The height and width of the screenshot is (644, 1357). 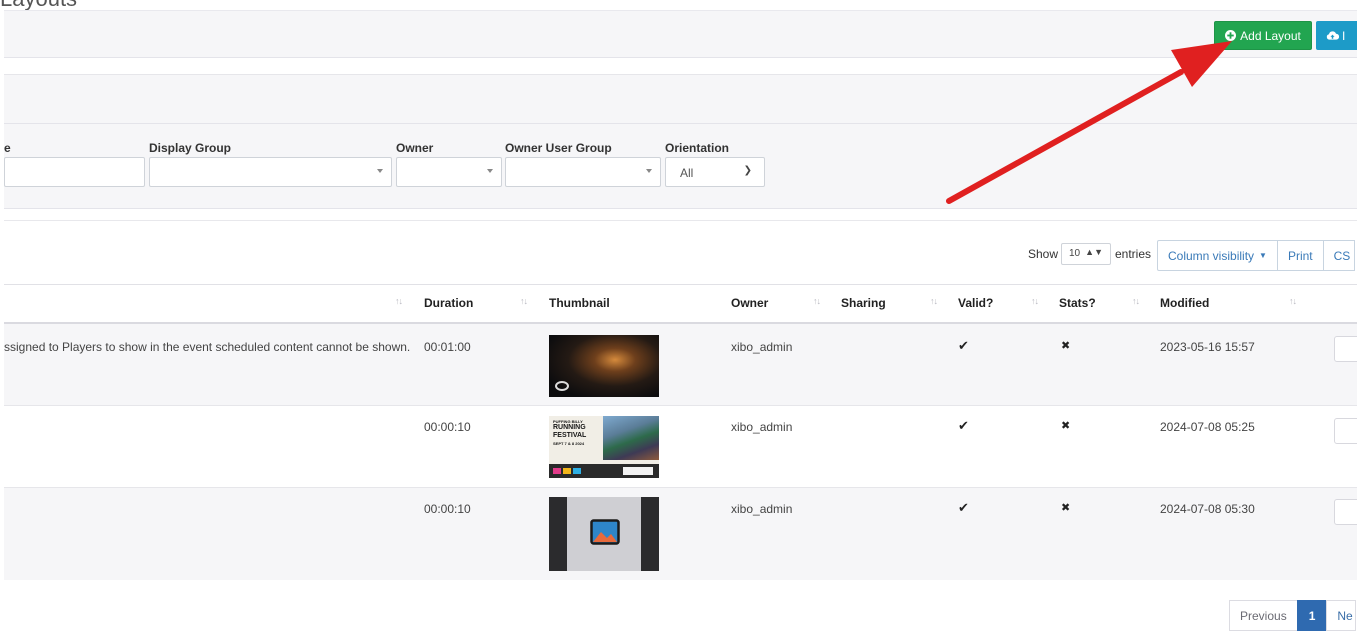 I want to click on import-label: I, so click(x=1344, y=35).